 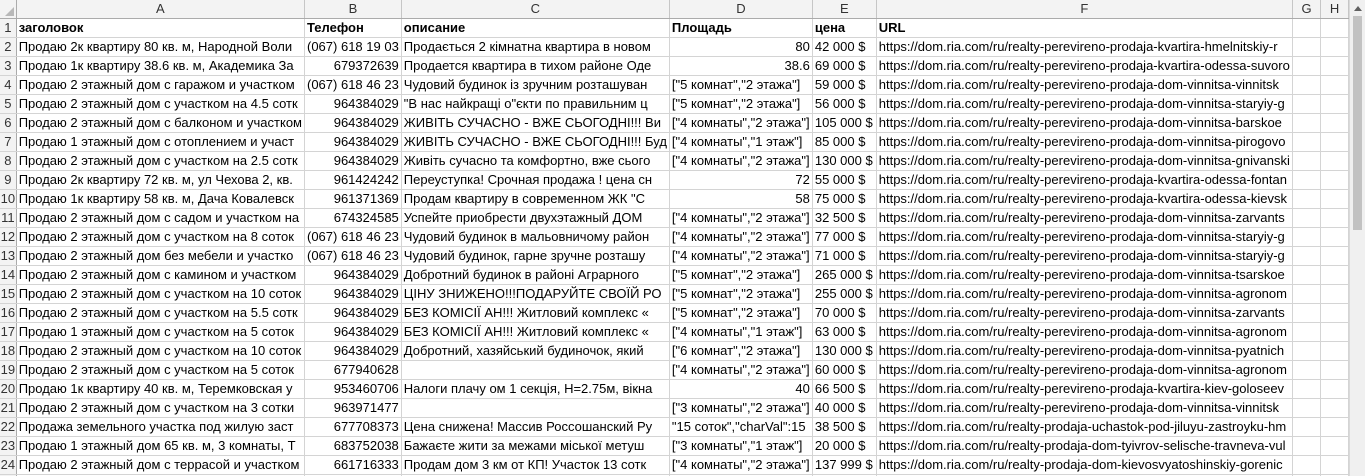 I want to click on cell: 70 000 $, so click(x=844, y=313).